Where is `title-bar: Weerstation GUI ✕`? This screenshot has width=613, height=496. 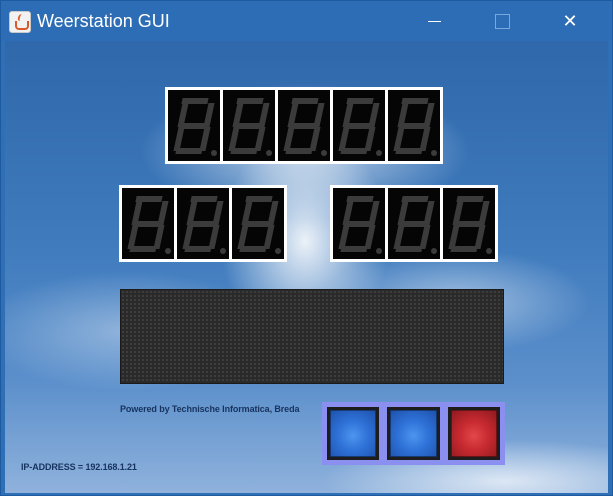 title-bar: Weerstation GUI ✕ is located at coordinates (306, 21).